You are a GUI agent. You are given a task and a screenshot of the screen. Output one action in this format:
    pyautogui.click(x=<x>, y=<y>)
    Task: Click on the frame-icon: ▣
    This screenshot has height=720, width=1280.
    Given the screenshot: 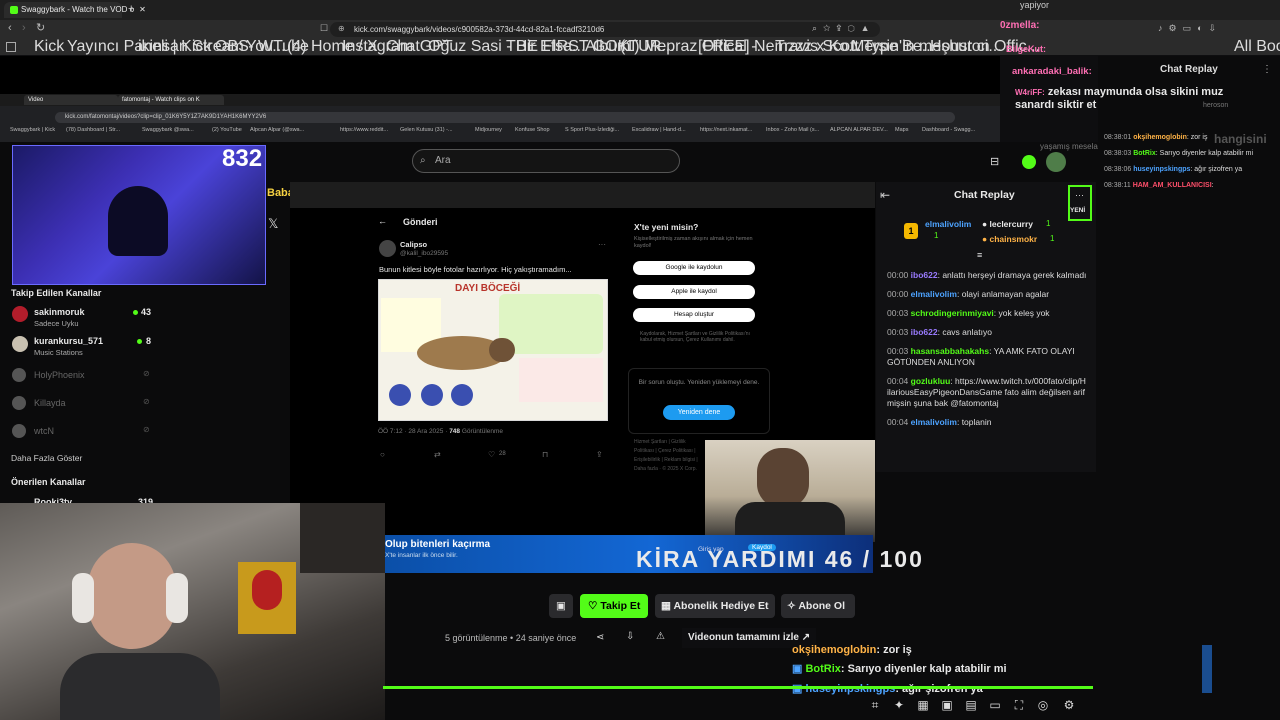 What is the action you would take?
    pyautogui.click(x=947, y=705)
    